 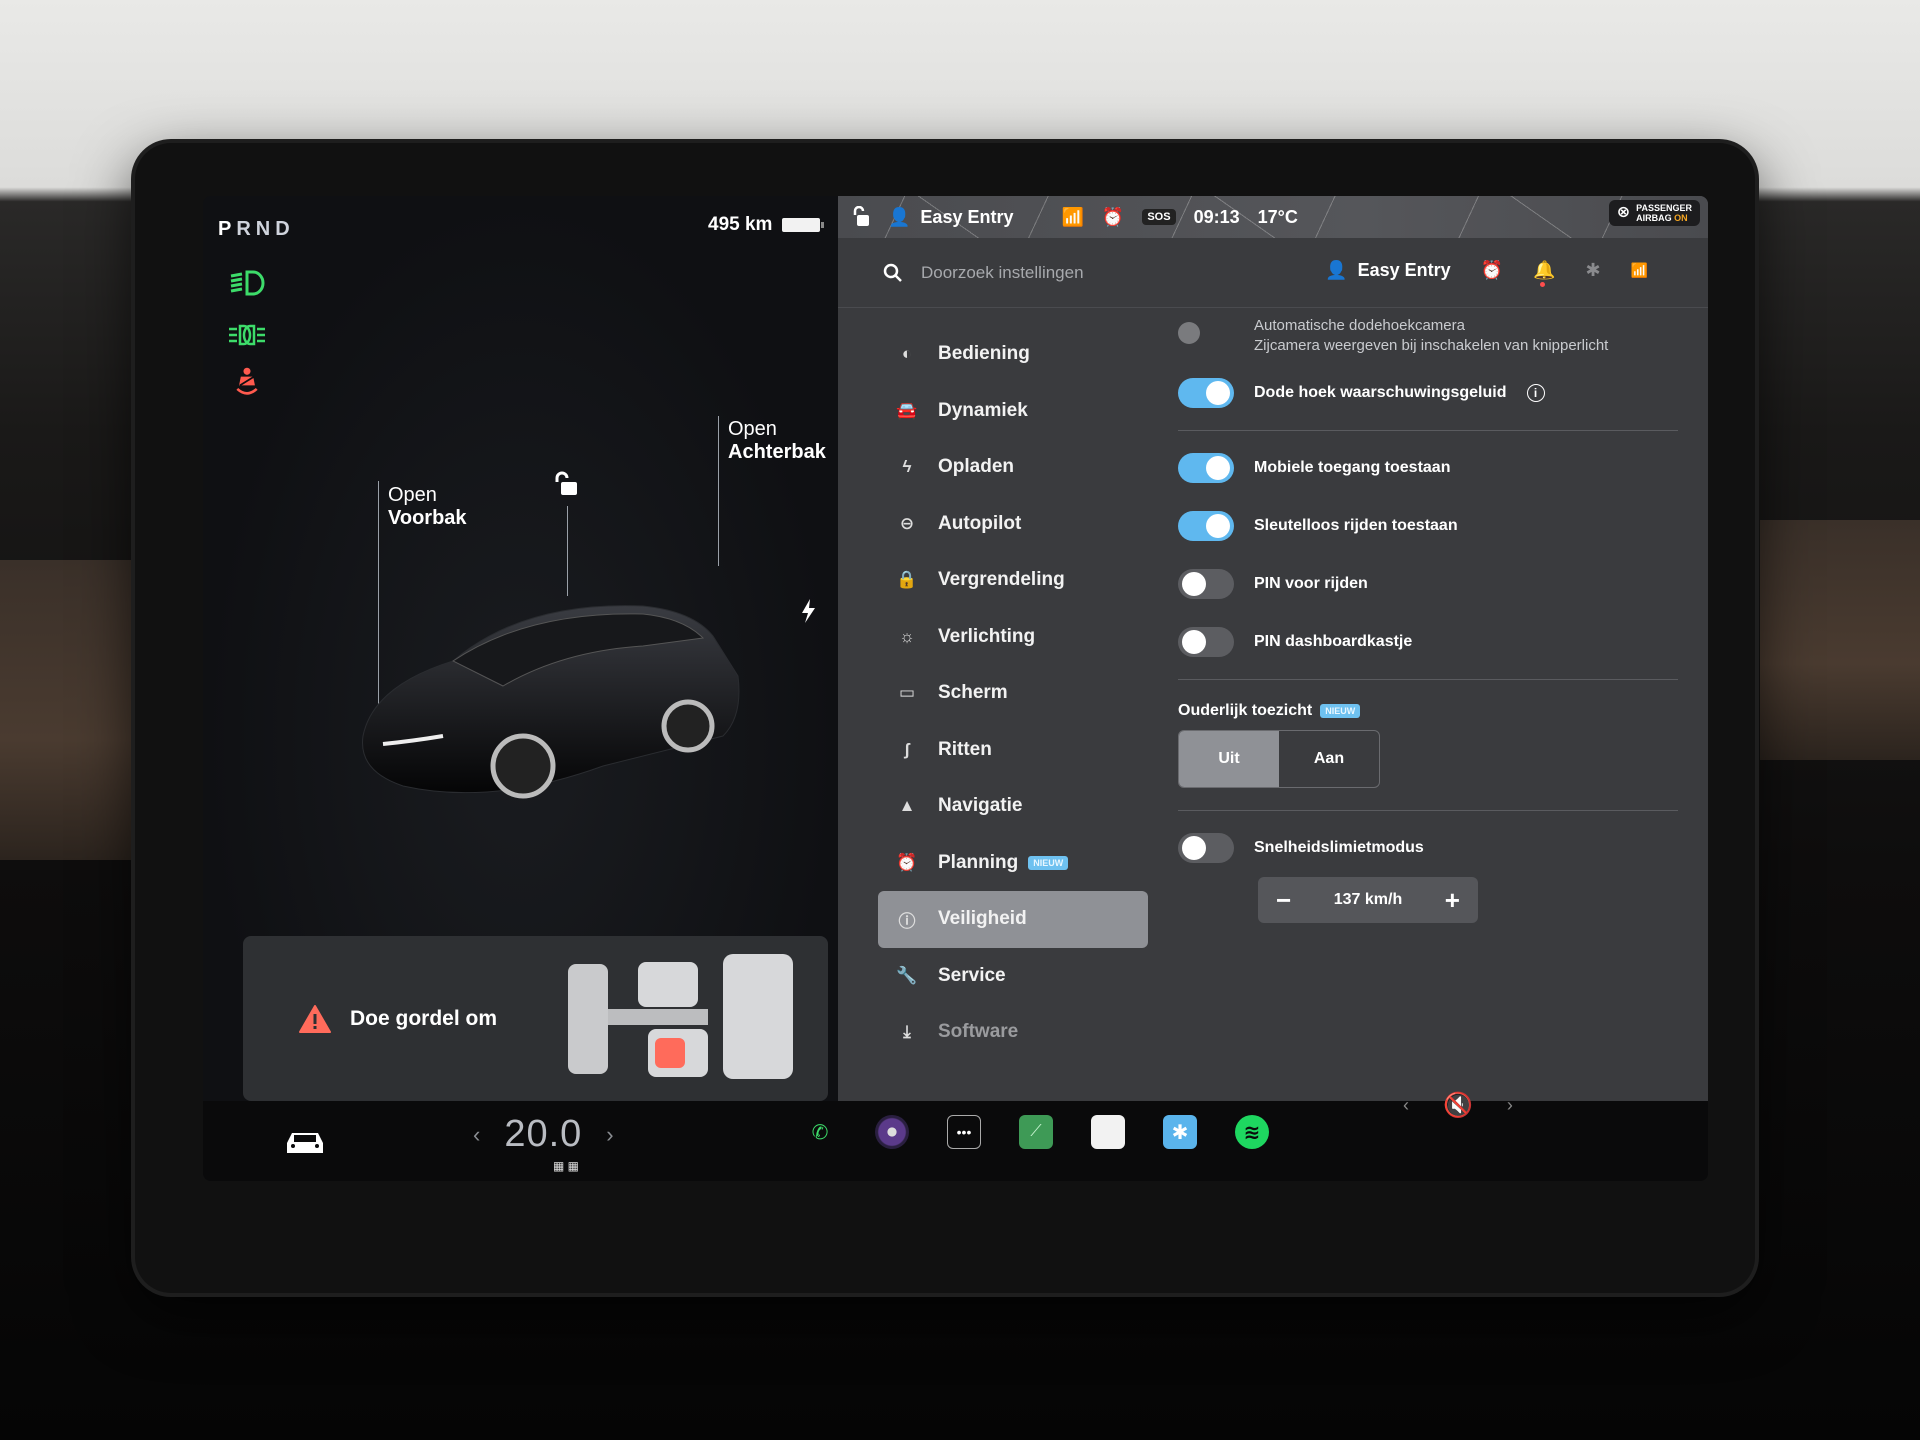 What do you see at coordinates (1428, 711) in the screenshot?
I see `parental-controls-header: Ouderlijk toezicht NIEUW` at bounding box center [1428, 711].